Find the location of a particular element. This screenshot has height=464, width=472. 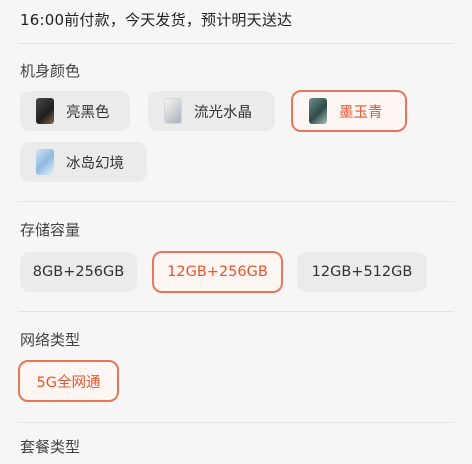

phone-thumb-silver-icon is located at coordinates (173, 111).